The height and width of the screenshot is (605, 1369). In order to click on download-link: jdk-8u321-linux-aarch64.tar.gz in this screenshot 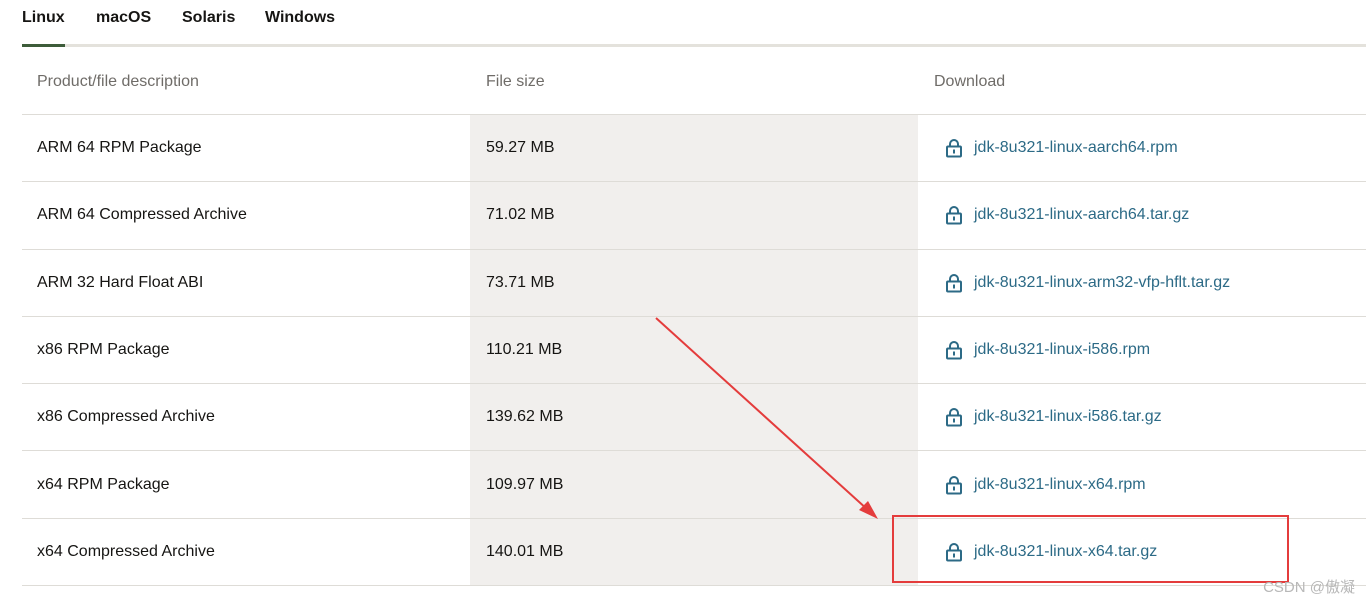, I will do `click(1066, 215)`.